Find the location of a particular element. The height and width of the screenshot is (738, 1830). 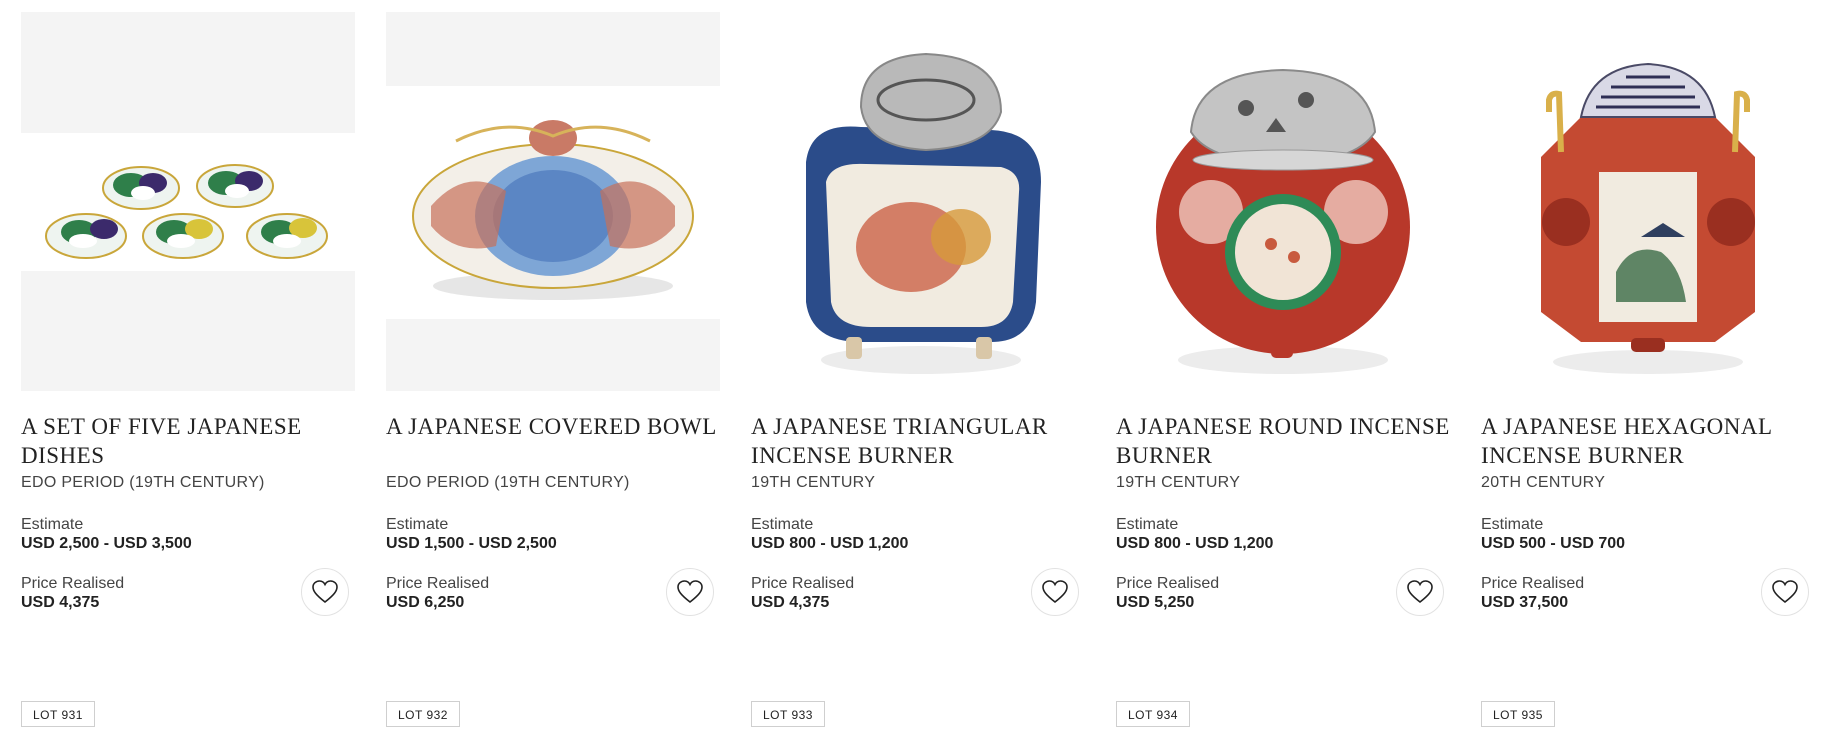

round-incense-burner-image is located at coordinates (1283, 221).